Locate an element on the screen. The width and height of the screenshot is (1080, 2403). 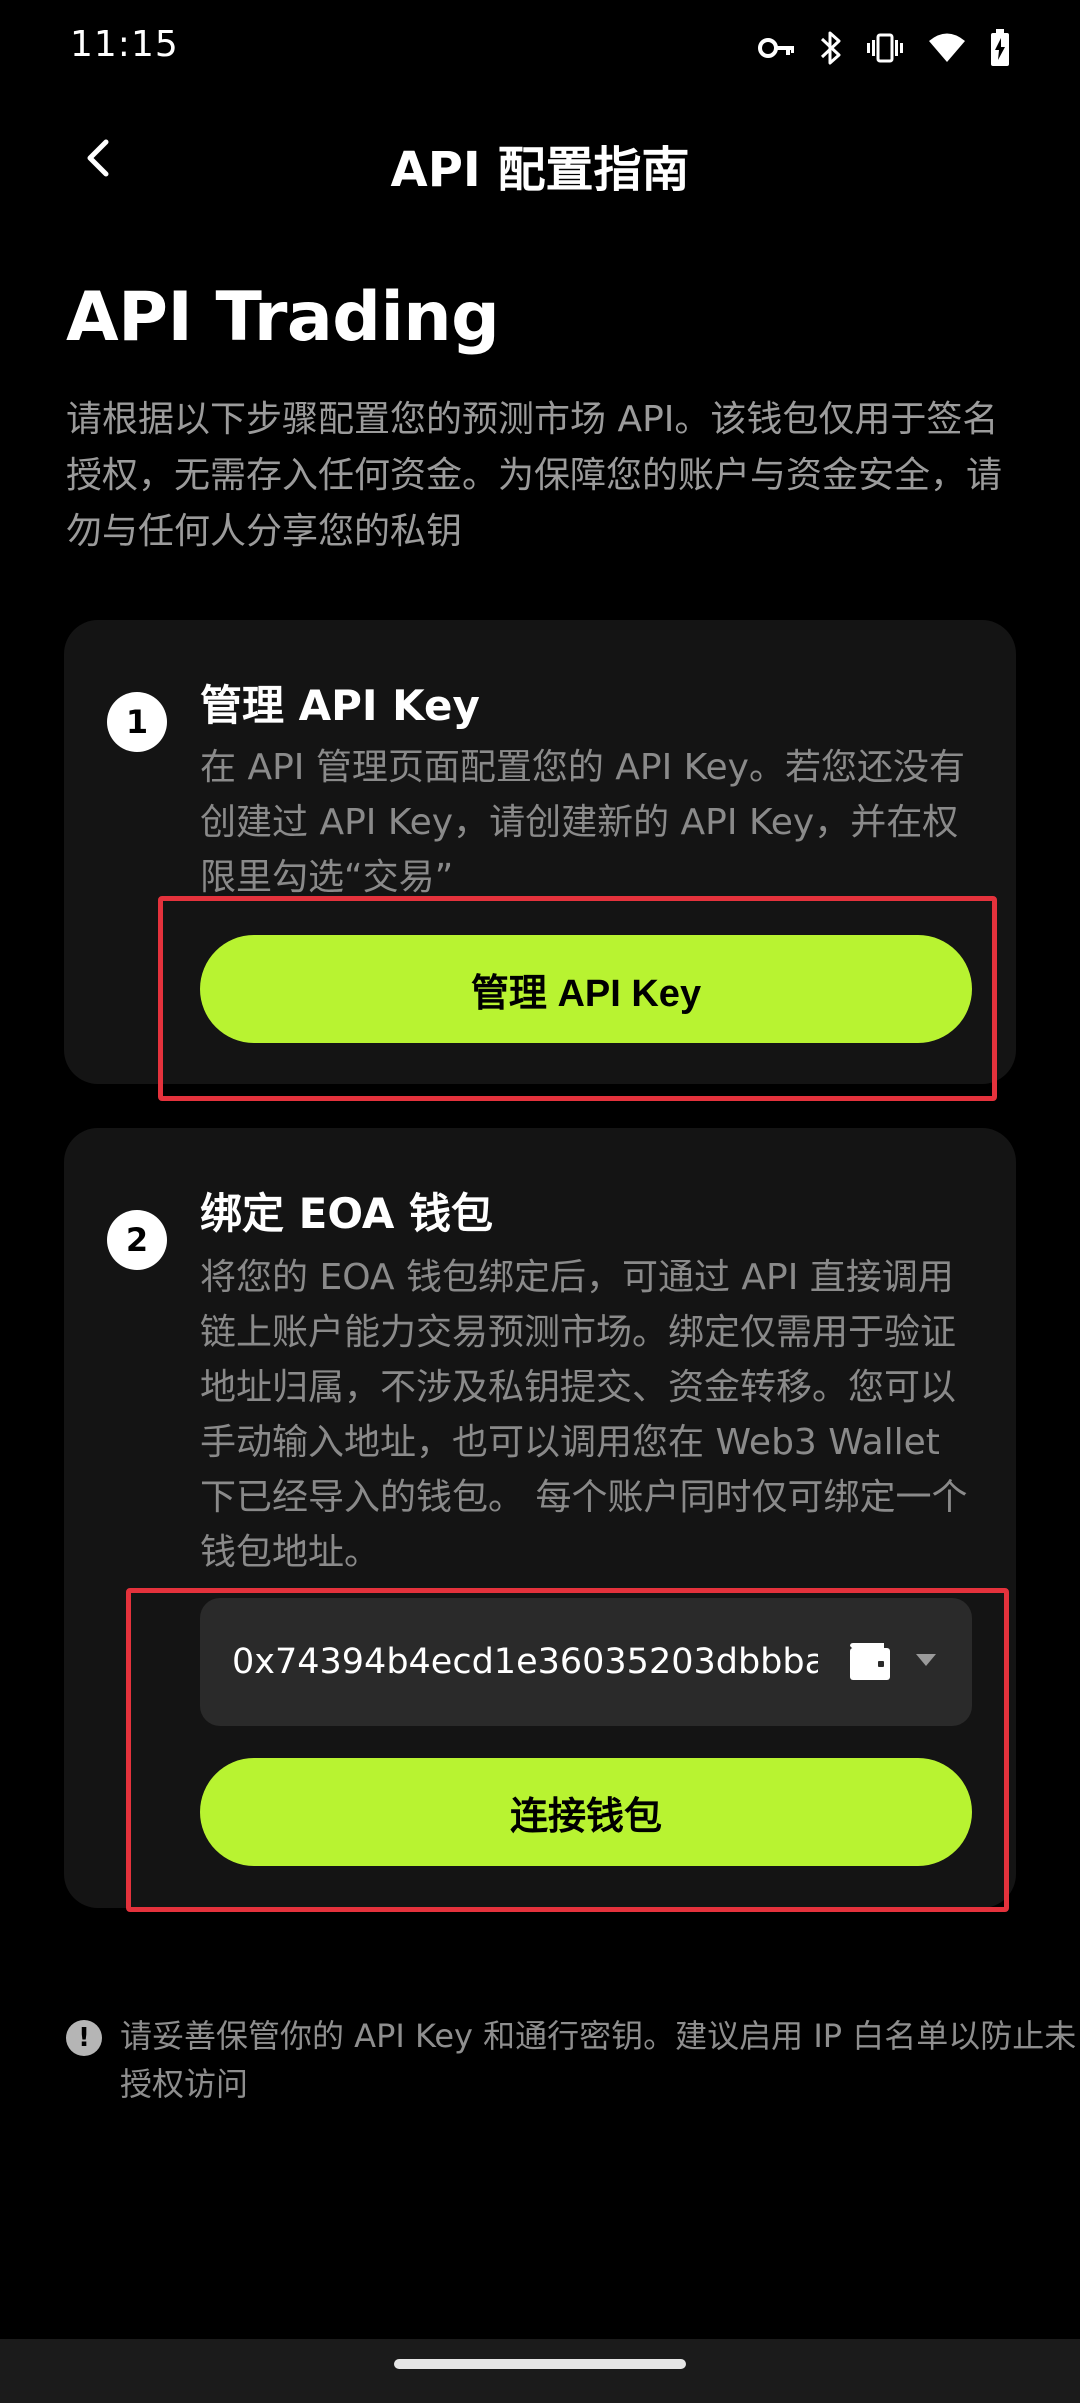
wallet-address-select: 0x74394b4ecd1e36035203dbbba is located at coordinates (586, 1662).